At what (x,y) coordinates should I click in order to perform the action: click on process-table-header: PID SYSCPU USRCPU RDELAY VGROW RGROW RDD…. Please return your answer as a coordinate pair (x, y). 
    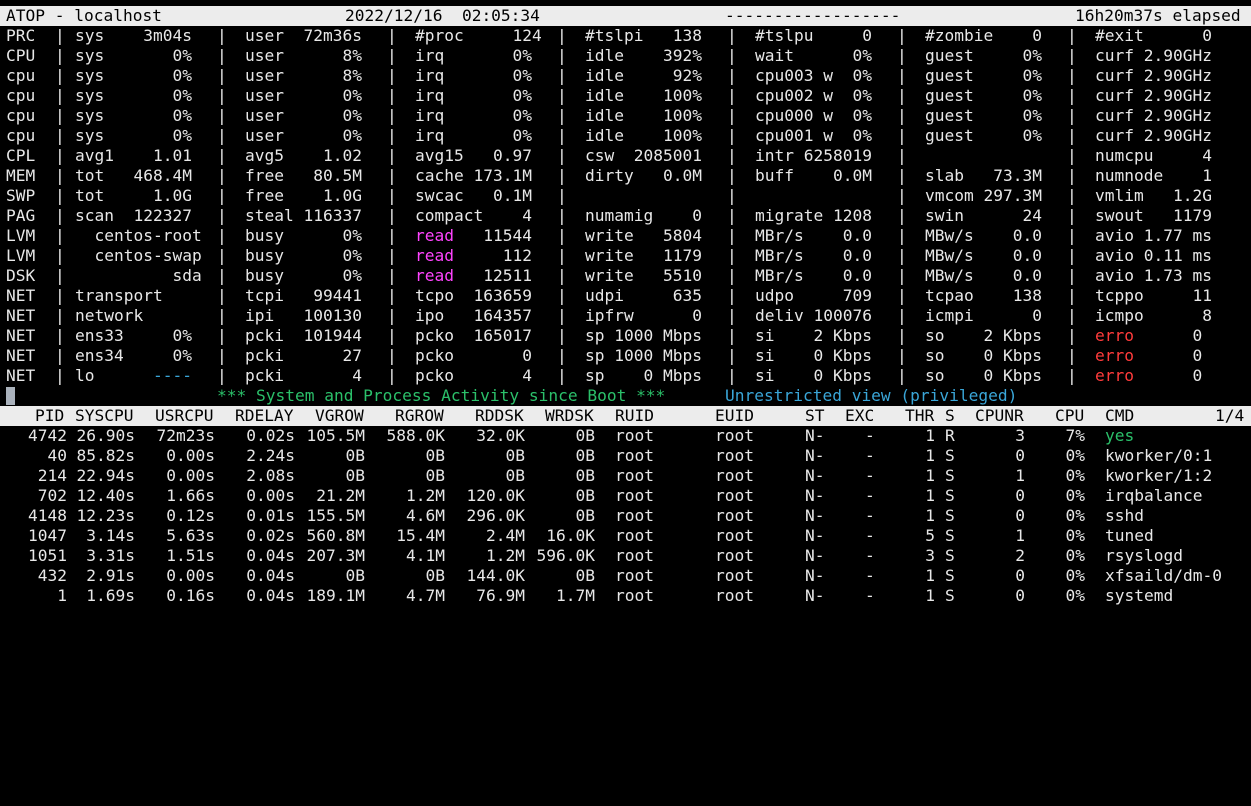
    Looking at the image, I should click on (625, 416).